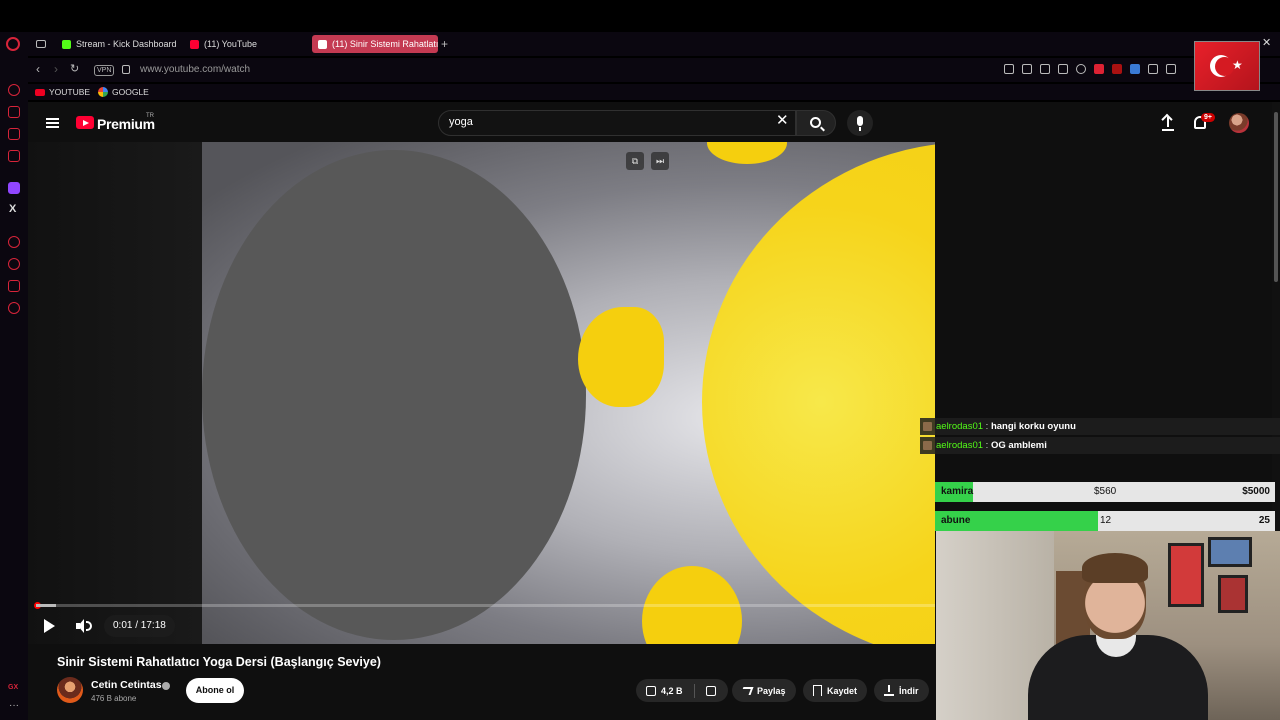 This screenshot has height=720, width=1280. Describe the element at coordinates (49, 626) in the screenshot. I see `play-icon` at that location.